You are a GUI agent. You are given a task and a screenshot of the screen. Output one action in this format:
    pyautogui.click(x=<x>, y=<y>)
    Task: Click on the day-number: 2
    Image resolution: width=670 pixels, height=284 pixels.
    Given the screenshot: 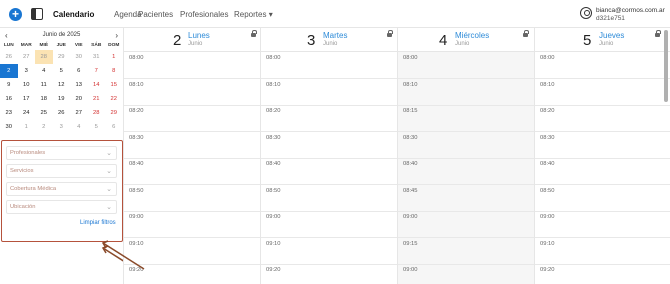 What is the action you would take?
    pyautogui.click(x=177, y=40)
    